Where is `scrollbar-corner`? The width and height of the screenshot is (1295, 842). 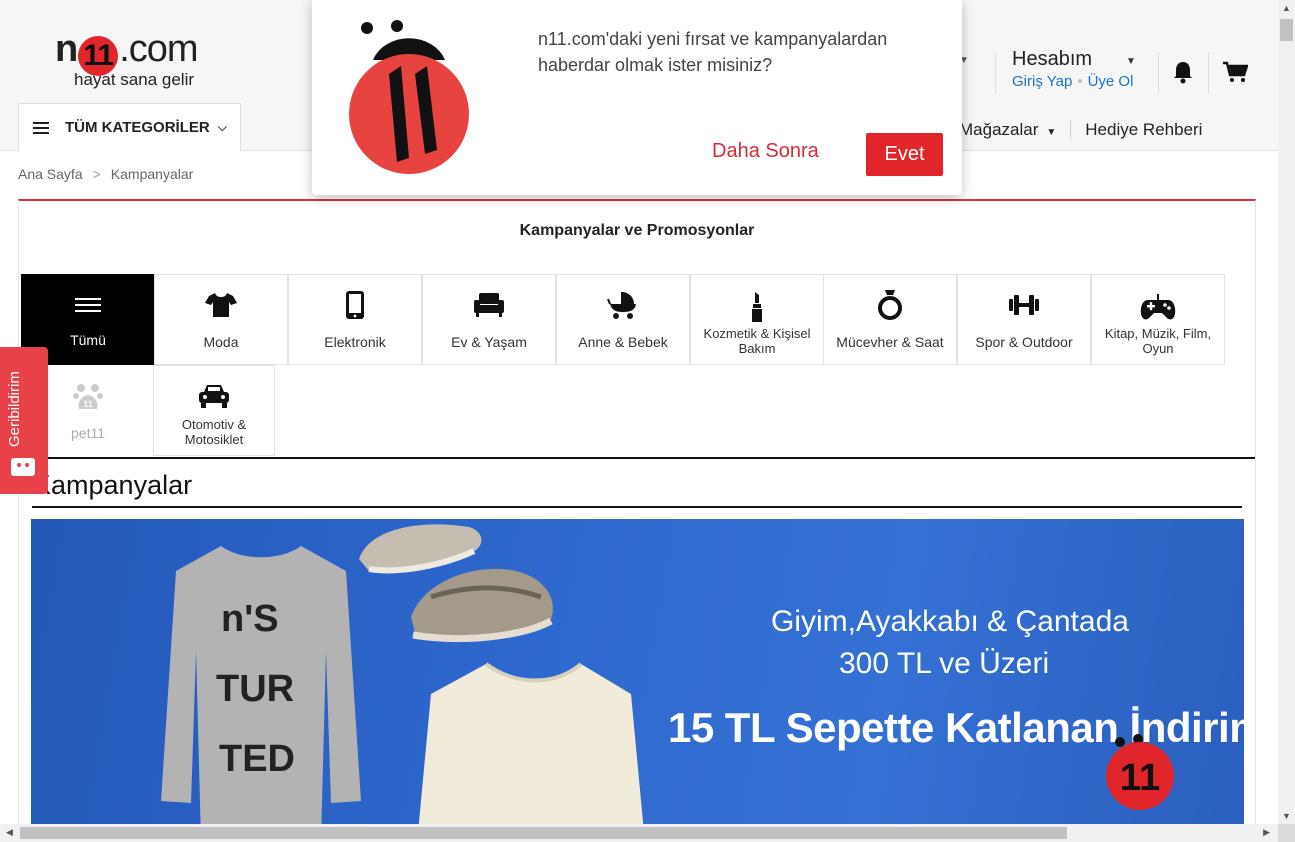
scrollbar-corner is located at coordinates (1286, 833).